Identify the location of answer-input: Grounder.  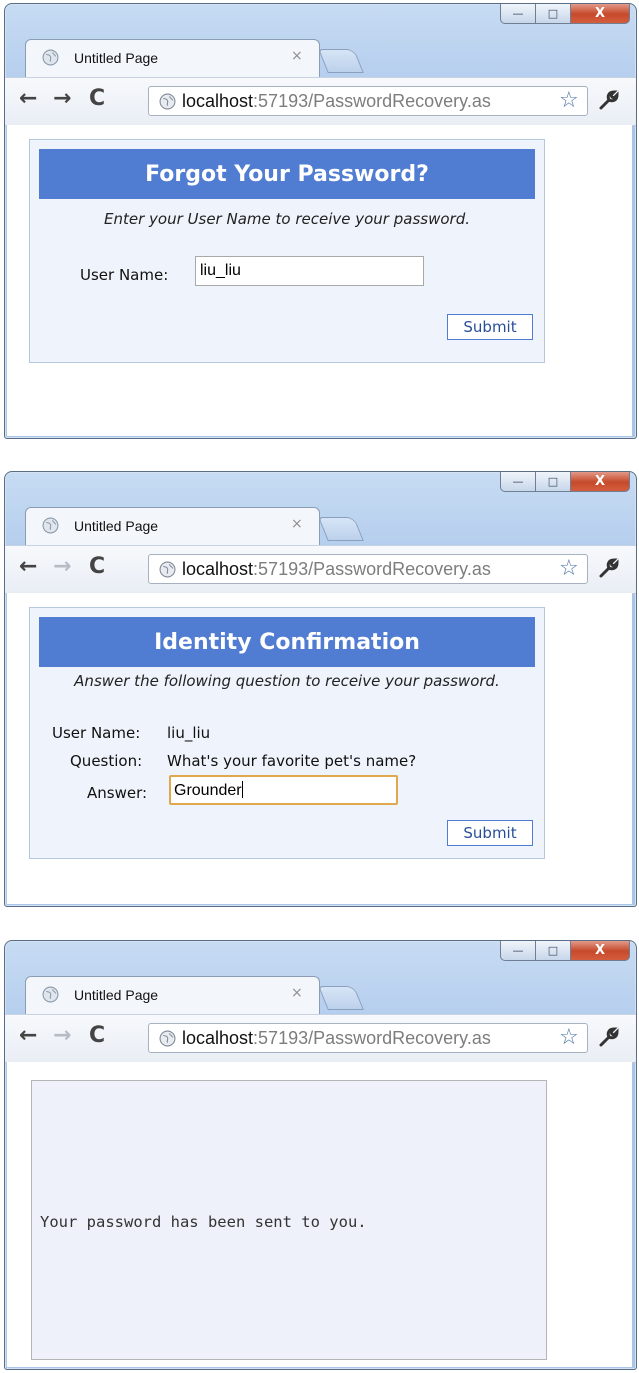
(283, 790).